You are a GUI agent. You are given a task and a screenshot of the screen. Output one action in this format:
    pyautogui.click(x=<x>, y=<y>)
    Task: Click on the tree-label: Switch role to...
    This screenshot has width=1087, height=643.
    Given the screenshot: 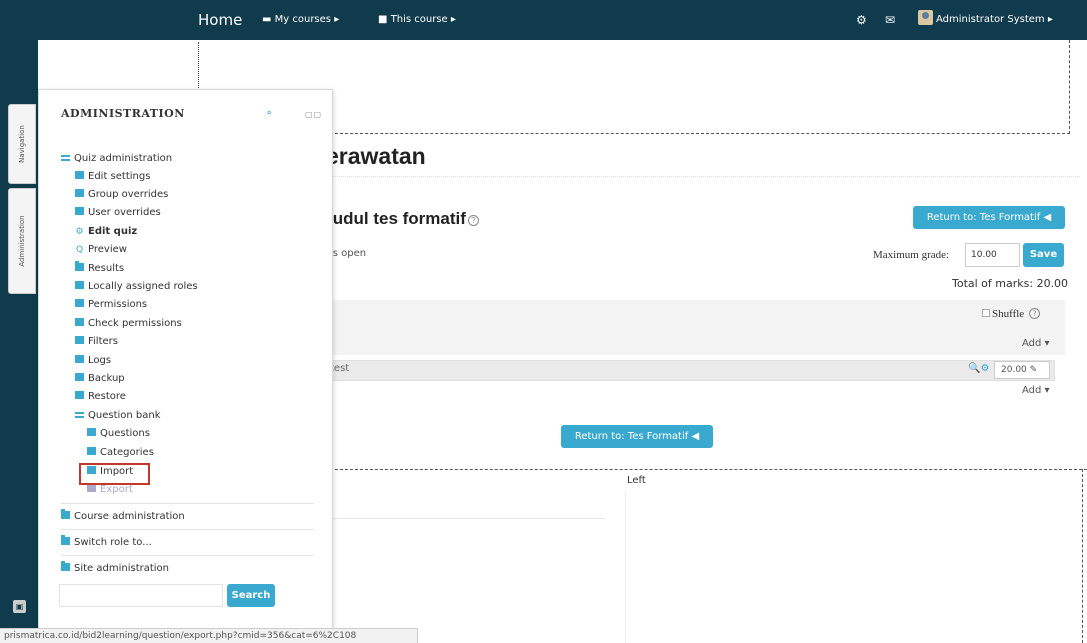 What is the action you would take?
    pyautogui.click(x=113, y=542)
    